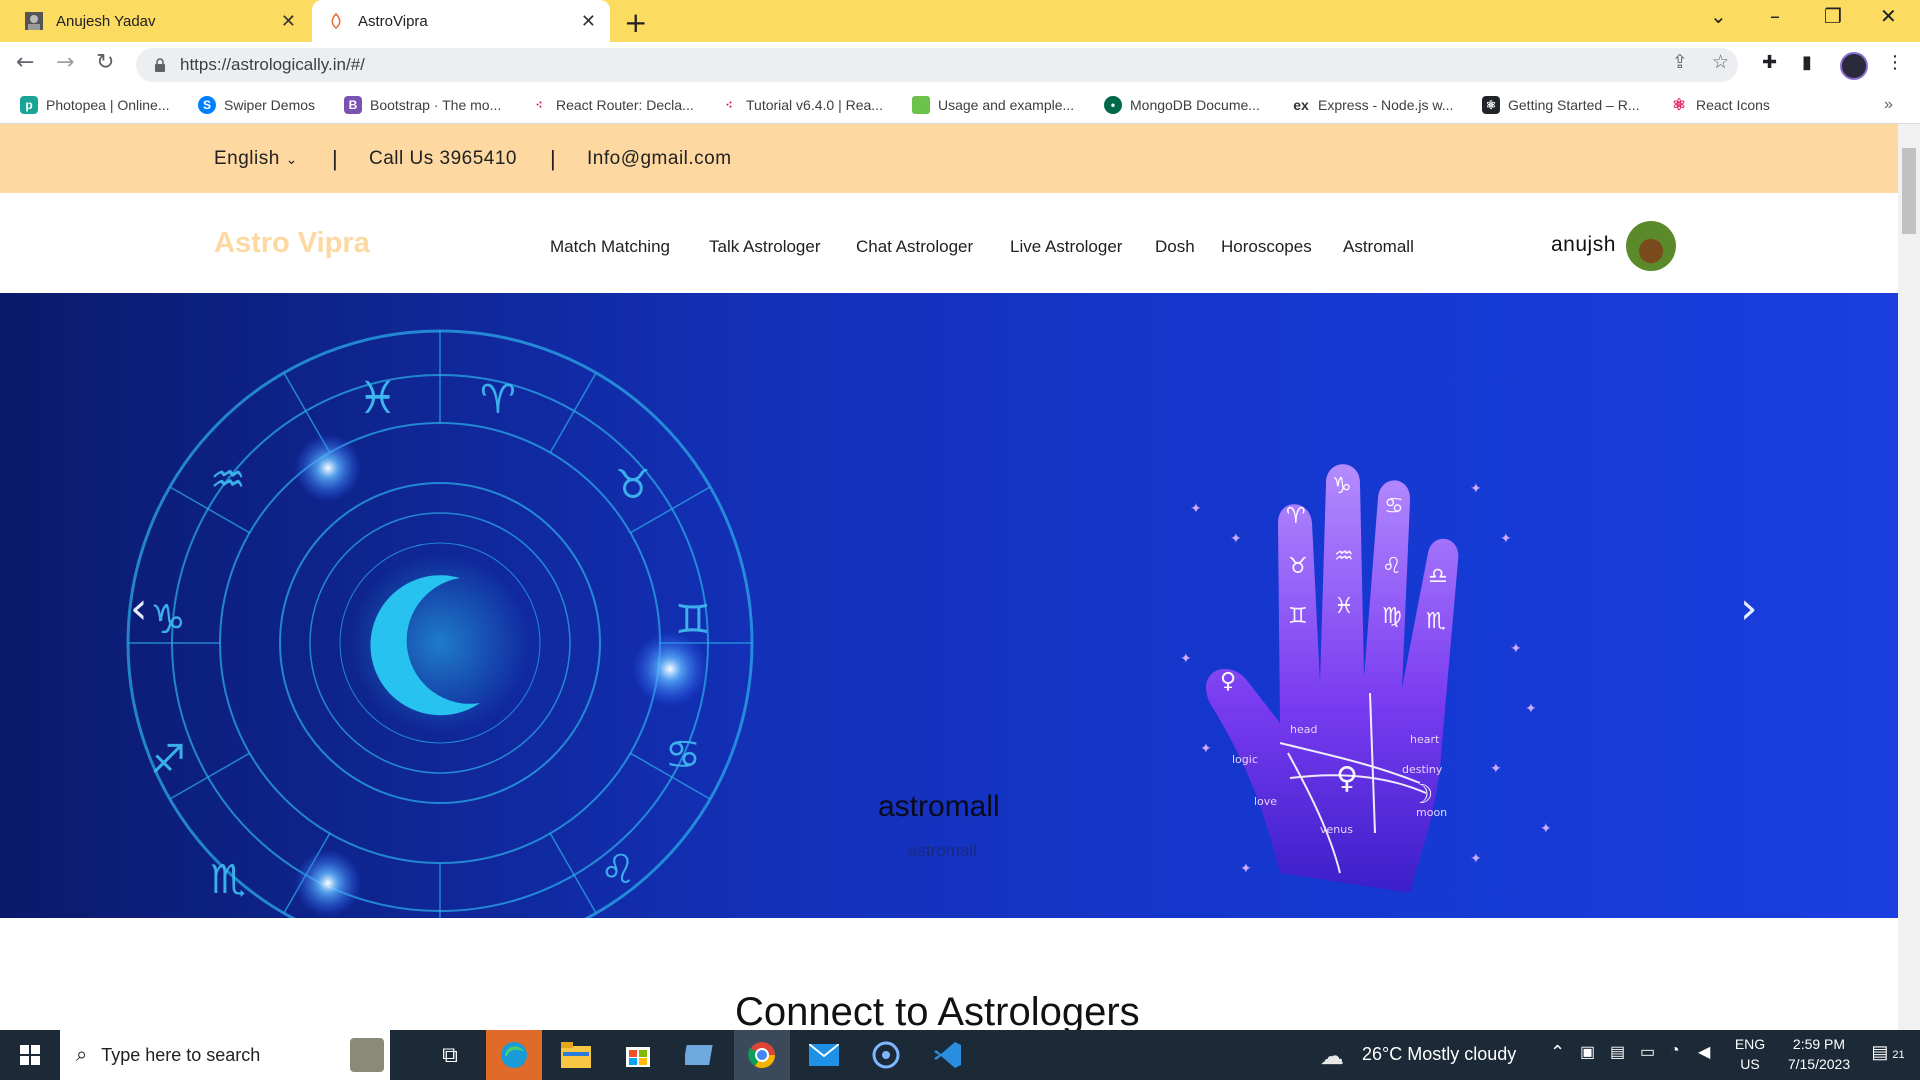 The width and height of the screenshot is (1920, 1080). Describe the element at coordinates (1651, 246) in the screenshot. I see `avatar` at that location.